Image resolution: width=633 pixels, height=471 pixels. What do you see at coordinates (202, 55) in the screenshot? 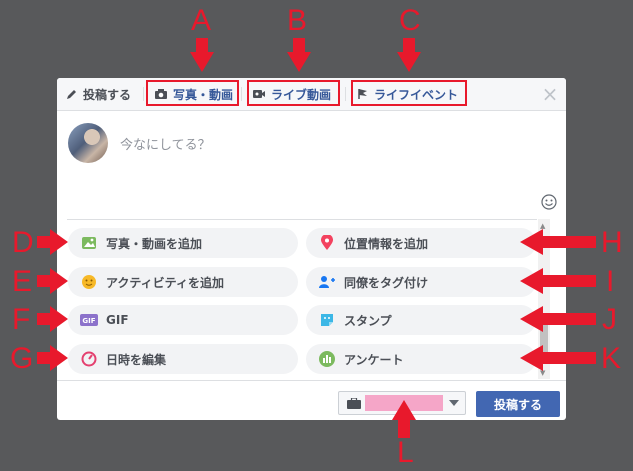
I see `arrow-a` at bounding box center [202, 55].